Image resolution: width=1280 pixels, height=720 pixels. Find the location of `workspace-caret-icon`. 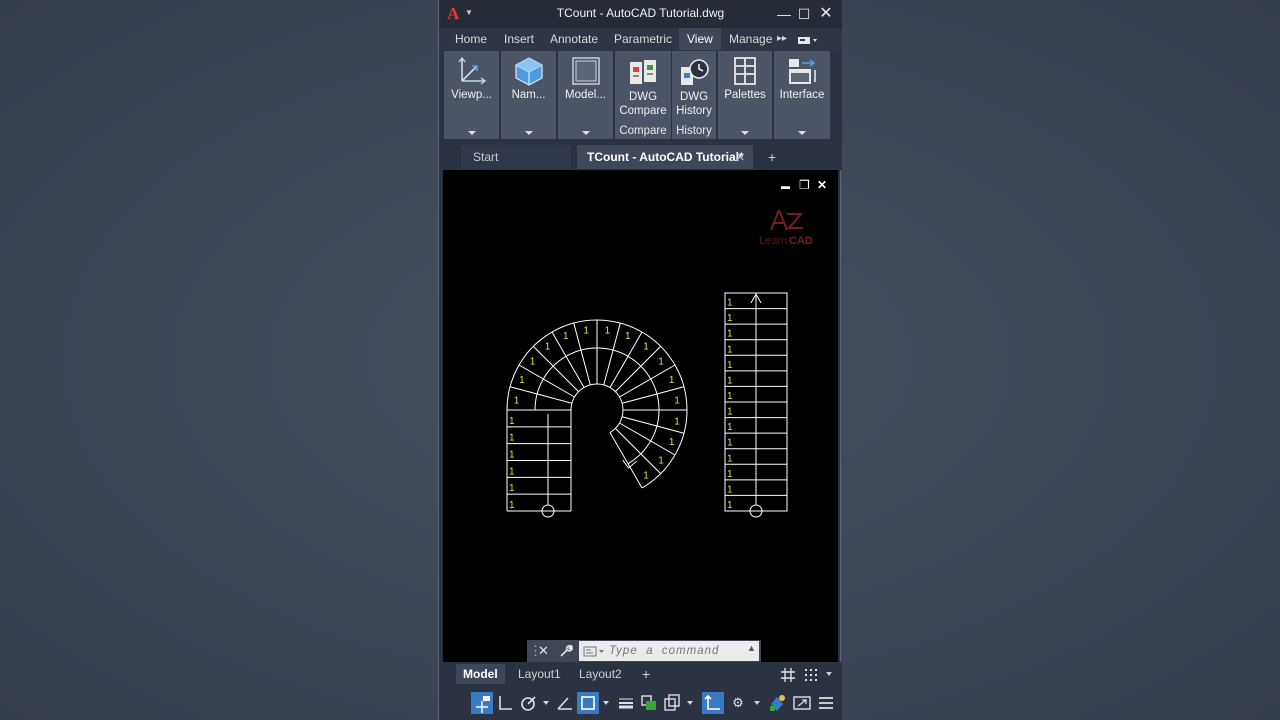

workspace-caret-icon is located at coordinates (757, 703).